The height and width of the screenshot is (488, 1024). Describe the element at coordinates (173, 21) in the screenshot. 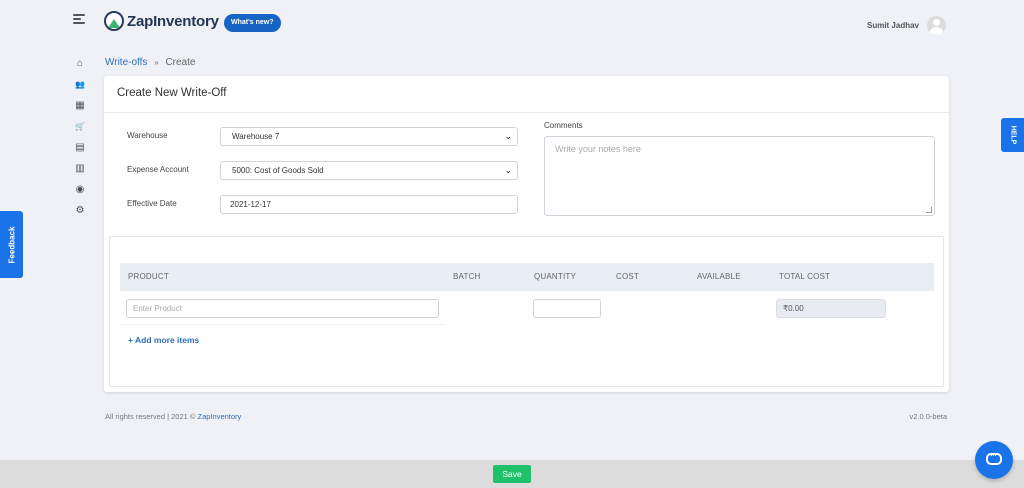

I see `logo-text: ZapInventory` at that location.